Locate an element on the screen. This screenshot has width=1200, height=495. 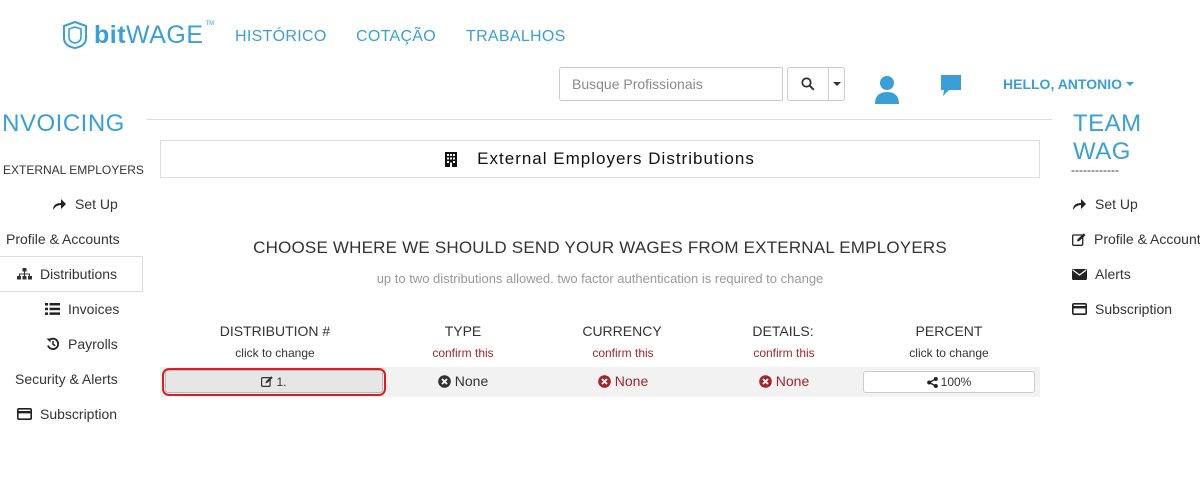
column-header-type: TYPE is located at coordinates (463, 331).